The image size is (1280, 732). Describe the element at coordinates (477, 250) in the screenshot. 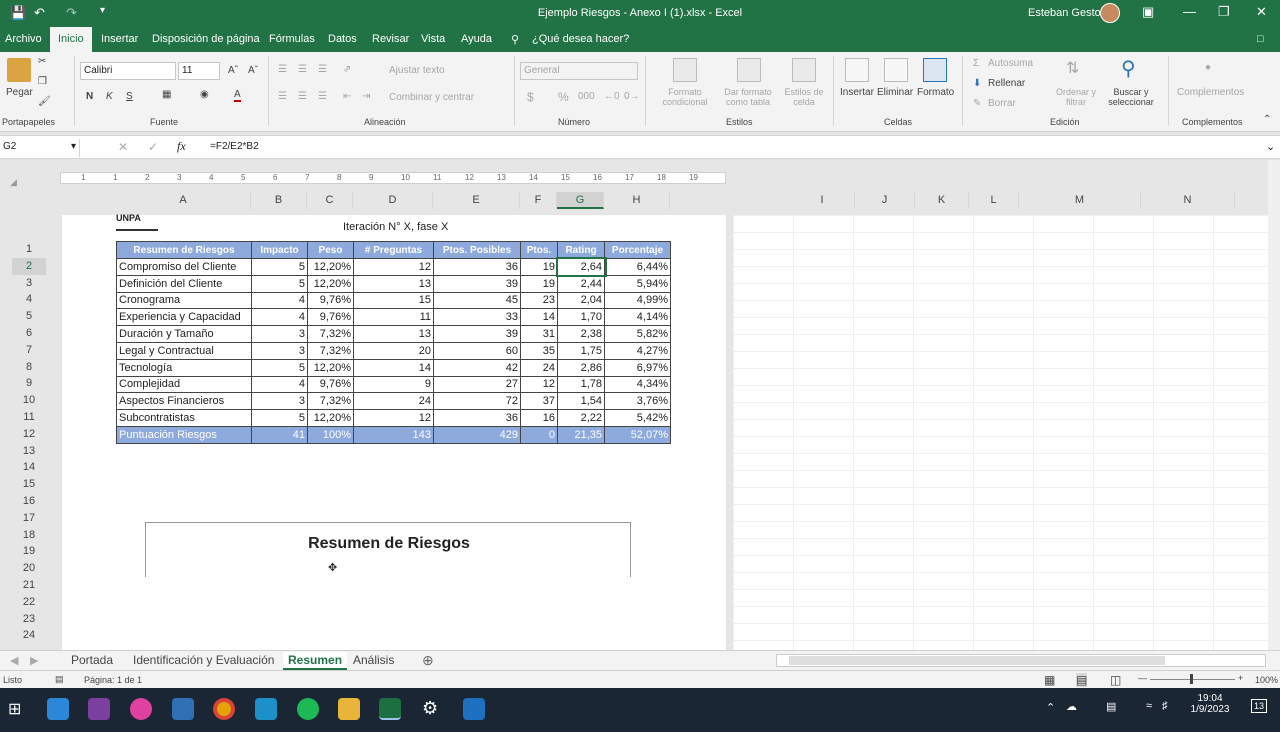

I see `header-cell: Ptos. Posibles` at that location.